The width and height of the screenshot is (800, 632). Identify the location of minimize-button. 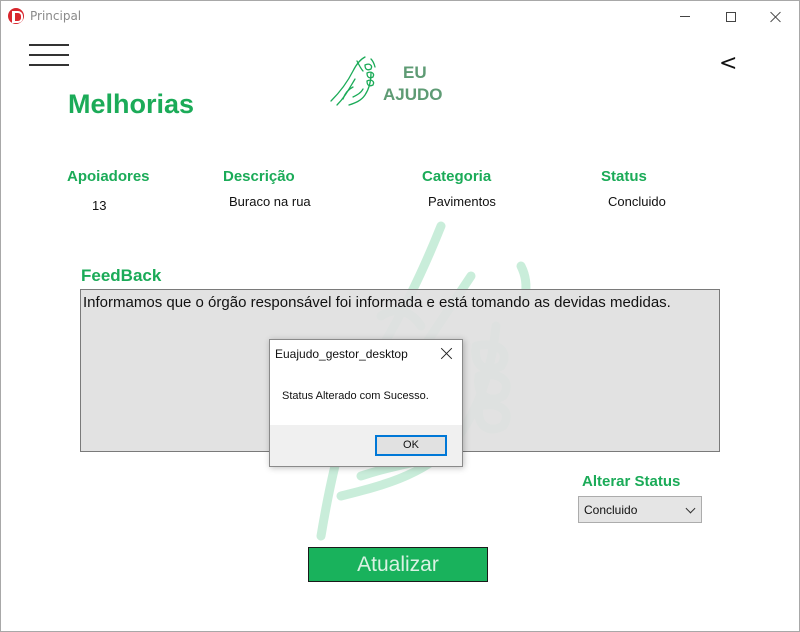
(685, 16).